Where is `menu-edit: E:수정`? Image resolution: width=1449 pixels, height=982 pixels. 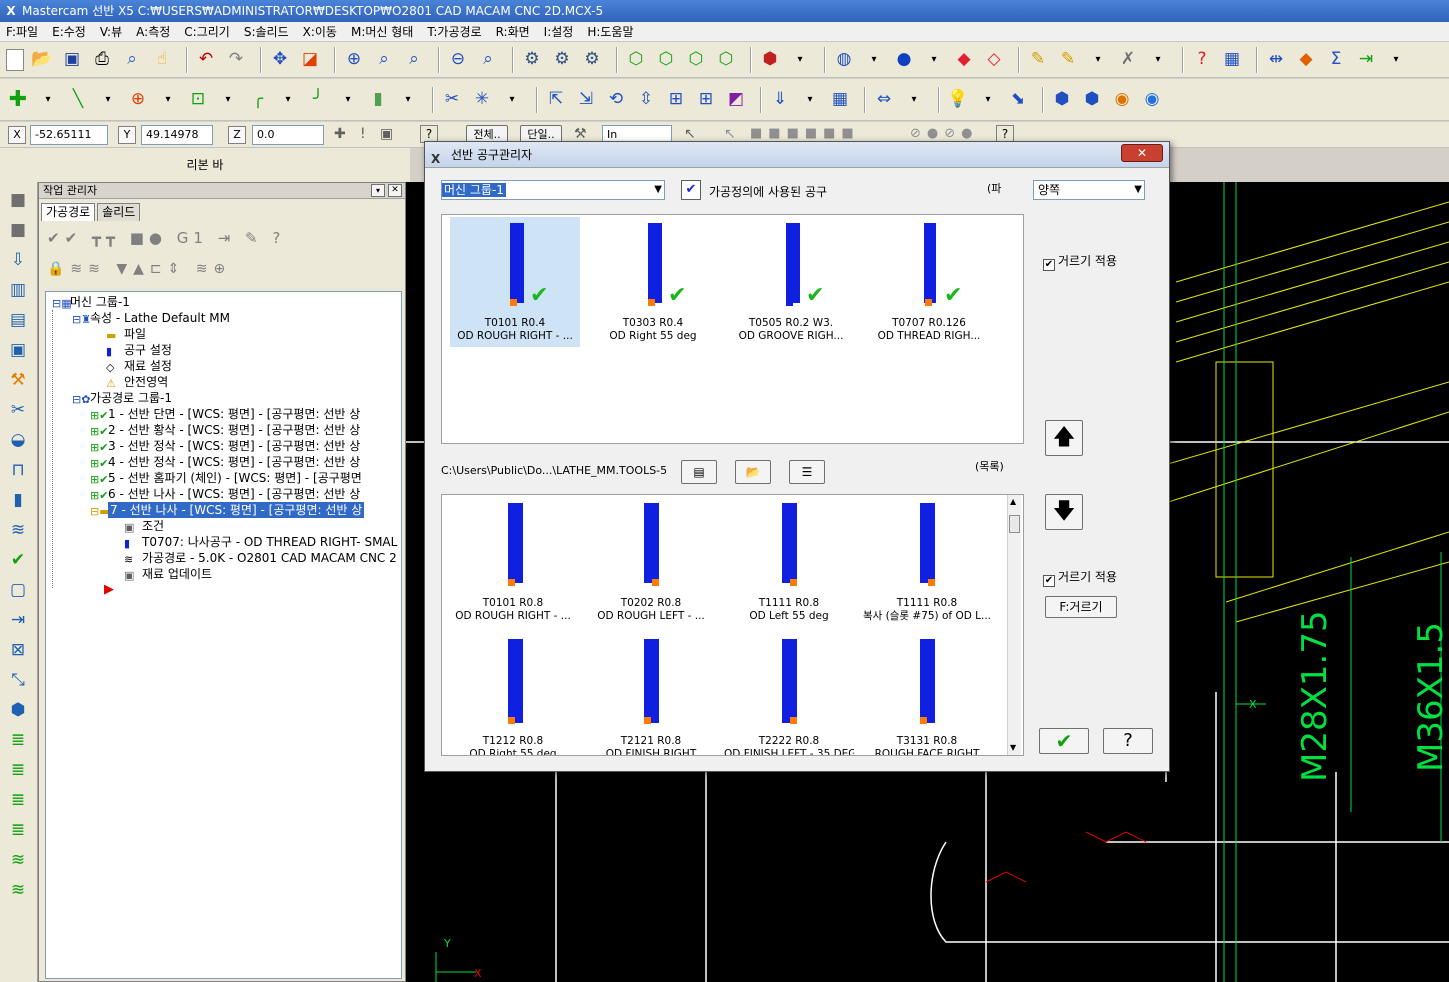
menu-edit: E:수정 is located at coordinates (69, 31).